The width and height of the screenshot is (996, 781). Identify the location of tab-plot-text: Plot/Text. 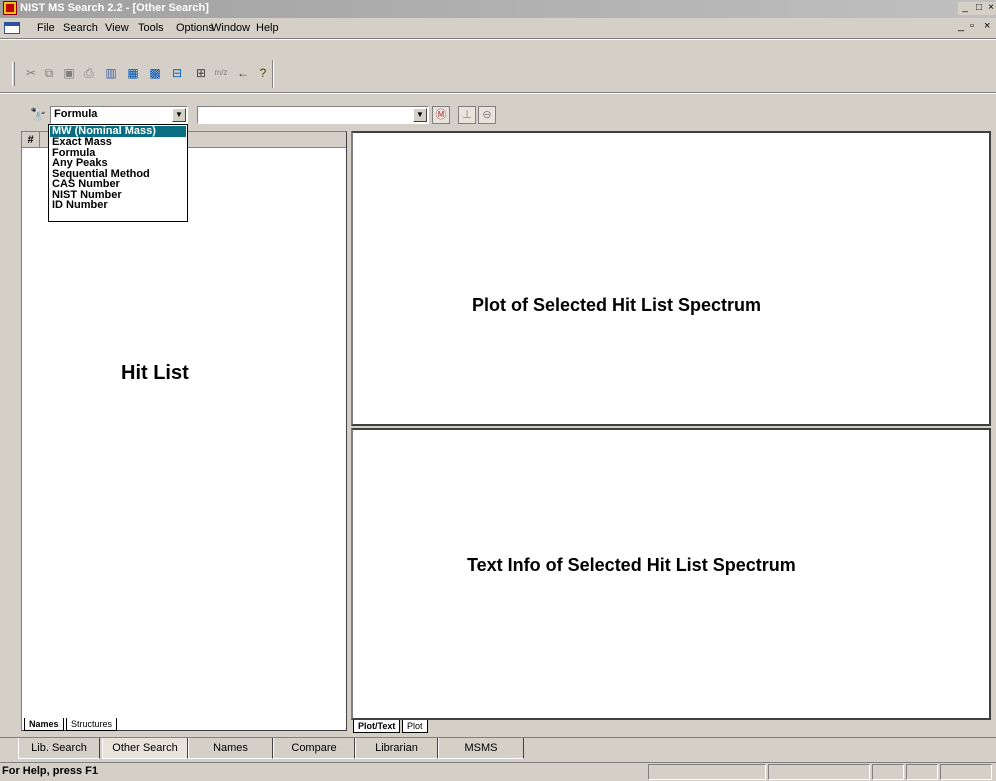
(377, 726).